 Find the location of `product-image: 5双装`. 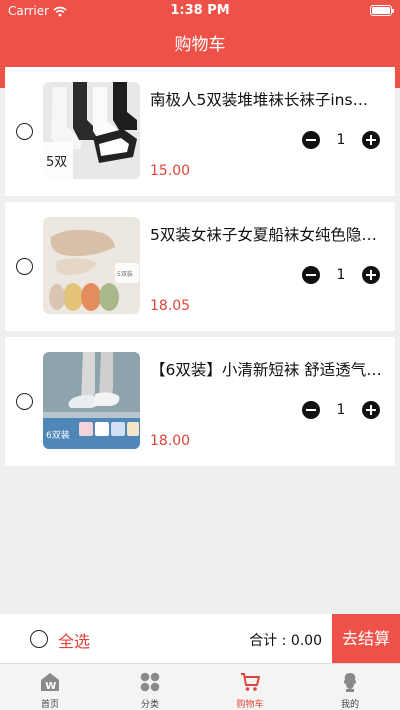

product-image: 5双装 is located at coordinates (91, 265).